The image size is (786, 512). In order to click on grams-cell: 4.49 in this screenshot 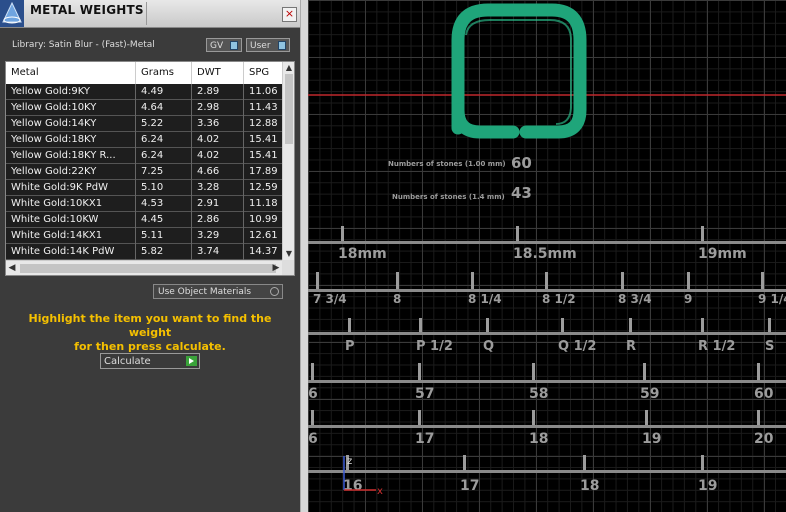, I will do `click(164, 92)`.